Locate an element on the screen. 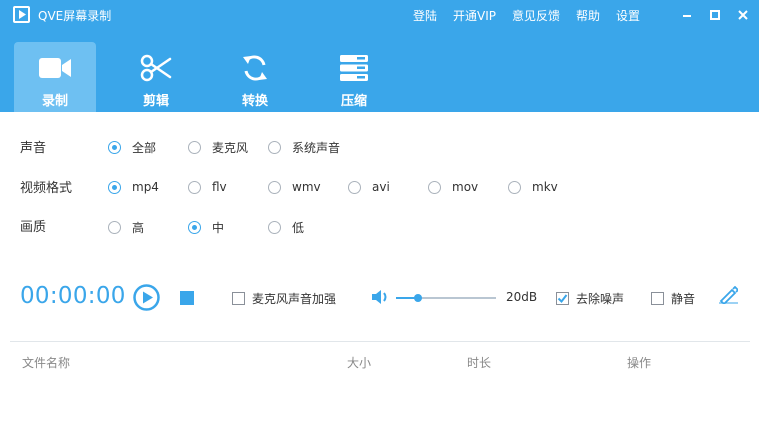 The width and height of the screenshot is (759, 426). tab-record: 录制 is located at coordinates (55, 77).